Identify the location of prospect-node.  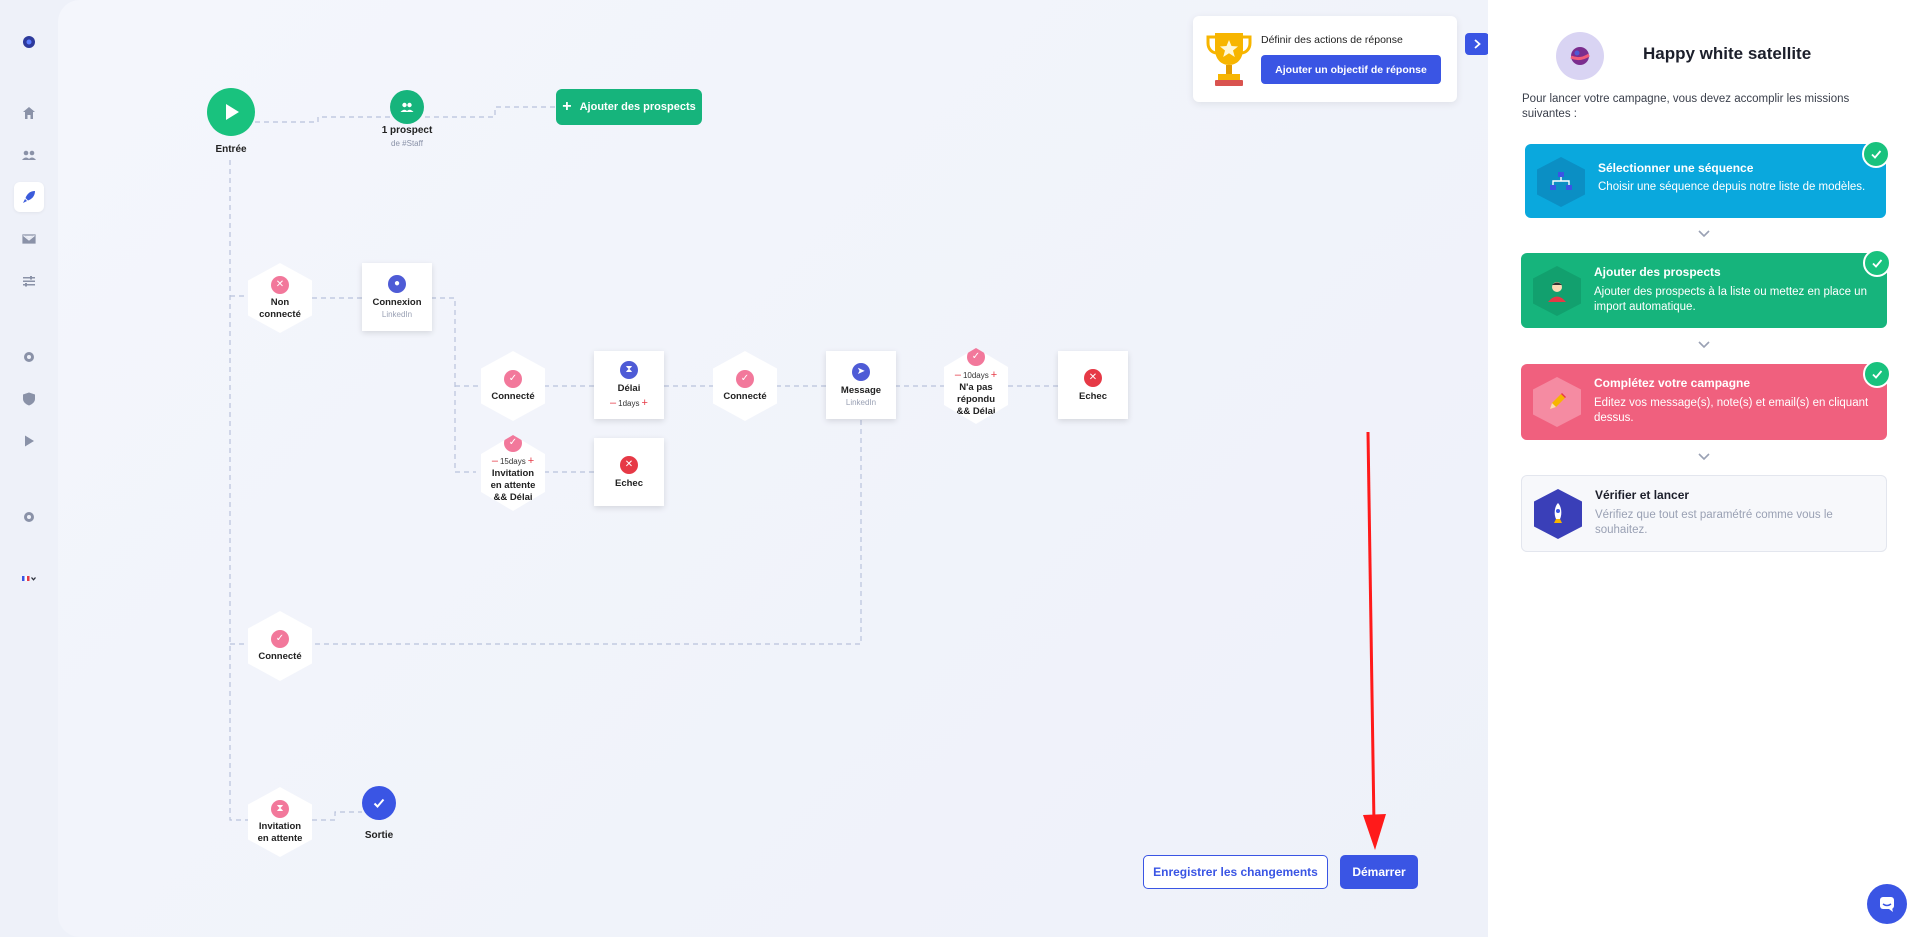
(407, 107).